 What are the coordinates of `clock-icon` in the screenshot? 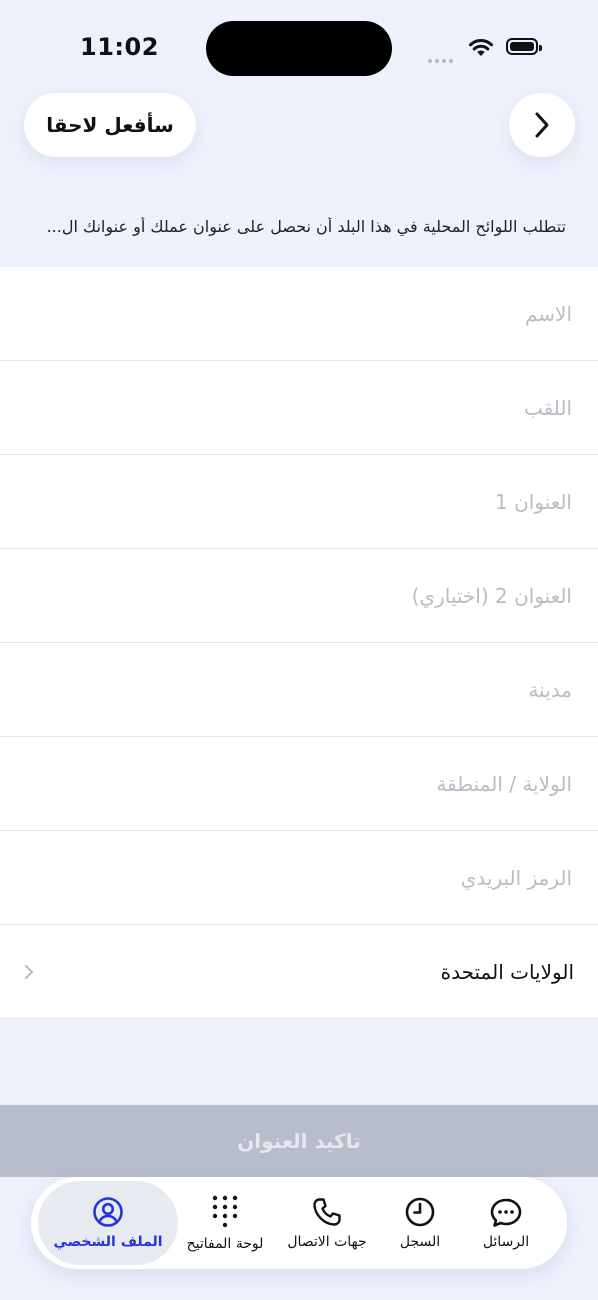 It's located at (420, 1212).